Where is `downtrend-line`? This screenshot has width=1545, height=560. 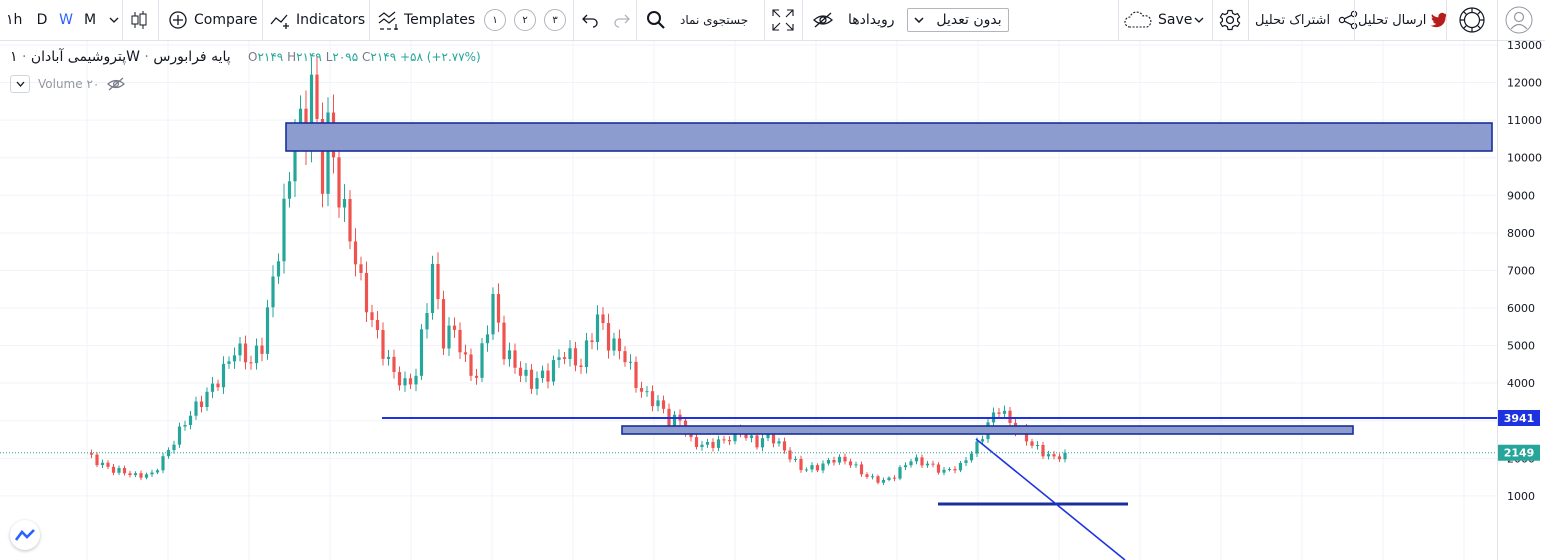
downtrend-line is located at coordinates (1050, 499).